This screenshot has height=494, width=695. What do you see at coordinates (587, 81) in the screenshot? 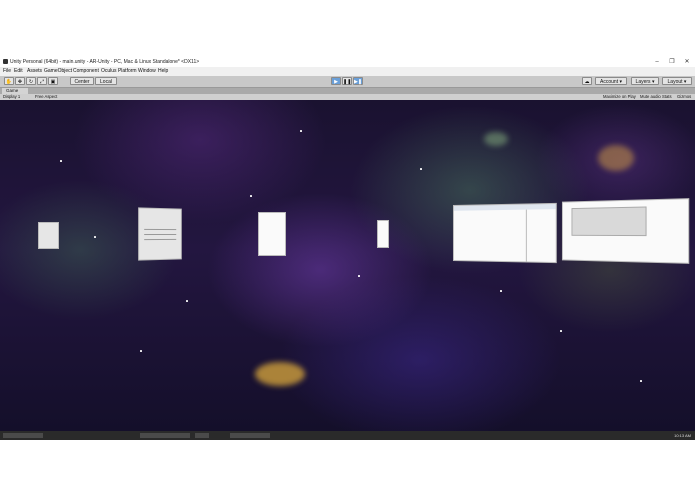
I see `cloud-icon: ☁` at bounding box center [587, 81].